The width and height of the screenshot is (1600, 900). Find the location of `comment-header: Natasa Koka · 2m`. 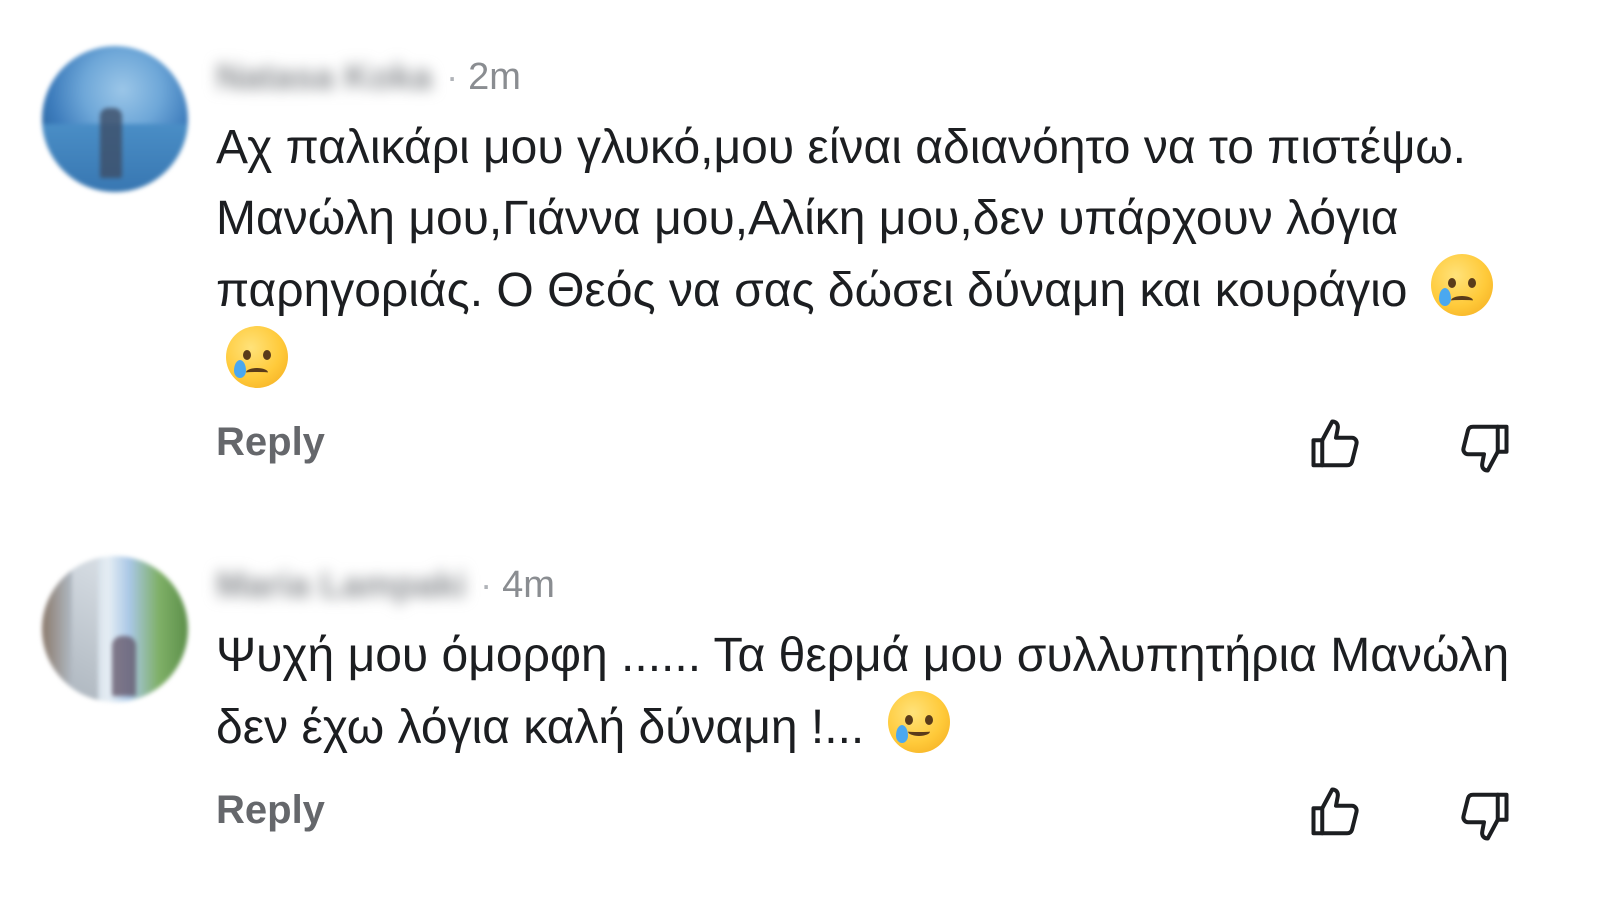

comment-header: Natasa Koka · 2m is located at coordinates (368, 77).